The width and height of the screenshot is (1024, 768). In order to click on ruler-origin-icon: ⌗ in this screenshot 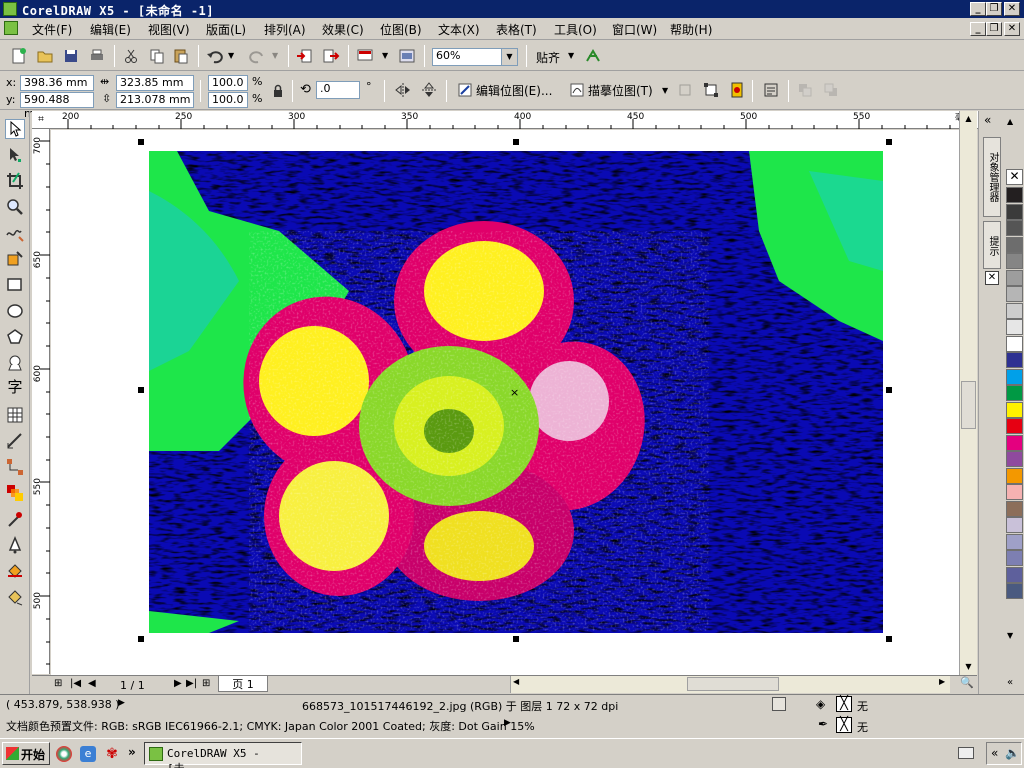, I will do `click(41, 120)`.